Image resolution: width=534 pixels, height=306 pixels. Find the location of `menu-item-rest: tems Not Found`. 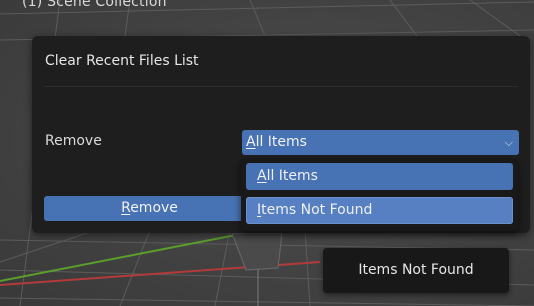

menu-item-rest: tems Not Found is located at coordinates (317, 210).